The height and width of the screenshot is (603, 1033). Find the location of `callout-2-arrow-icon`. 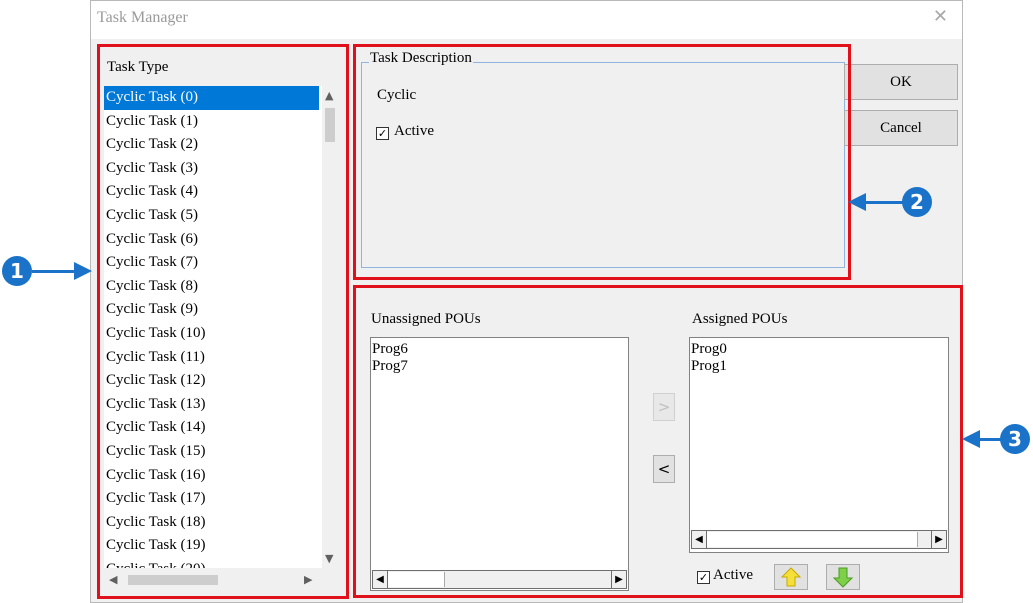

callout-2-arrow-icon is located at coordinates (857, 202).